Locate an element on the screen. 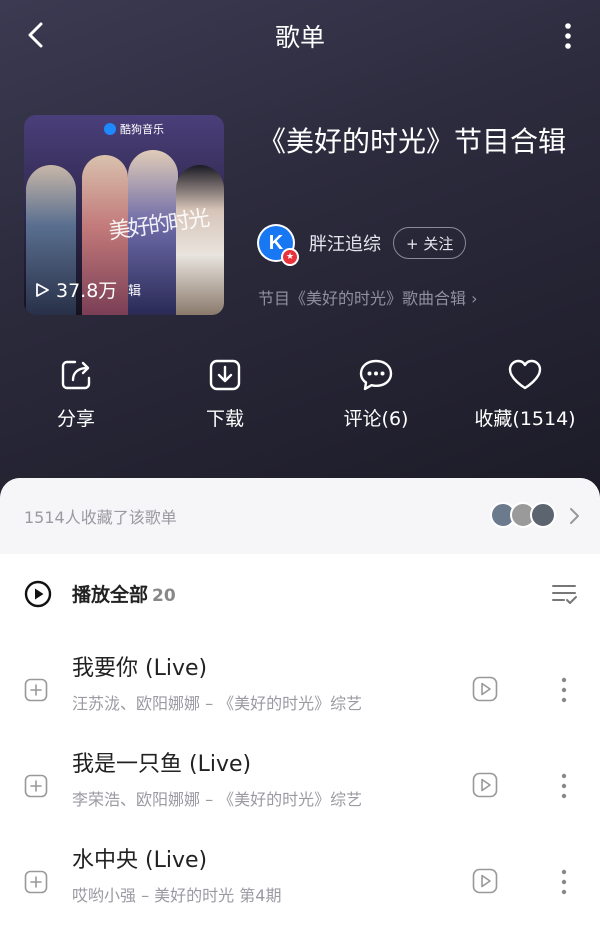 This screenshot has height=927, width=600. play-all-label: 播放全部 20 is located at coordinates (124, 593).